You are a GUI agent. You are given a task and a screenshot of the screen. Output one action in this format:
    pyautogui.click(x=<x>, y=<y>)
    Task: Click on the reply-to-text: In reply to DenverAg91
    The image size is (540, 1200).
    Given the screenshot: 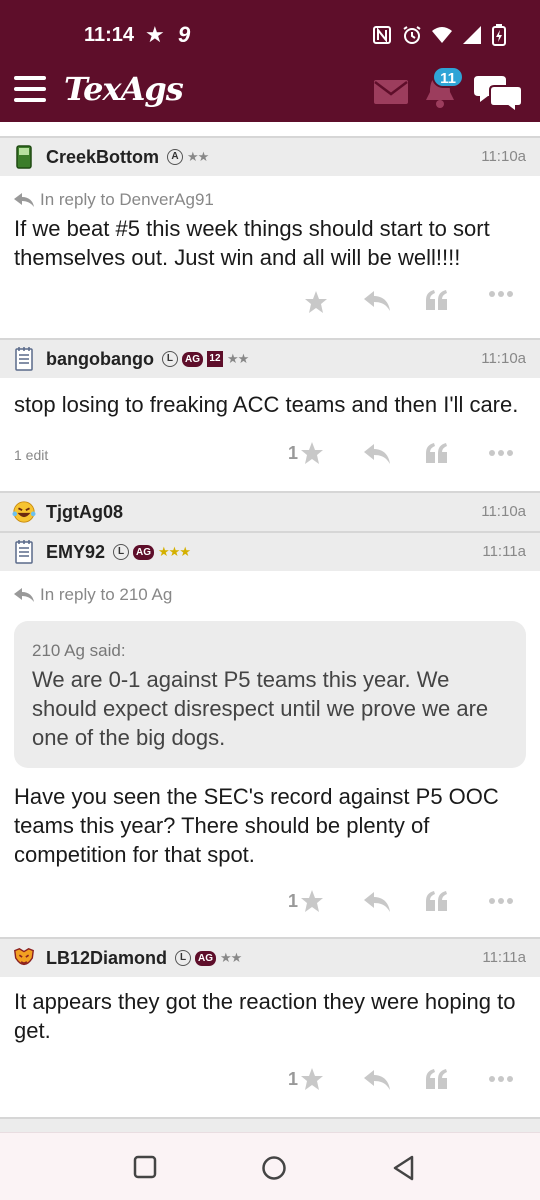 What is the action you would take?
    pyautogui.click(x=127, y=199)
    